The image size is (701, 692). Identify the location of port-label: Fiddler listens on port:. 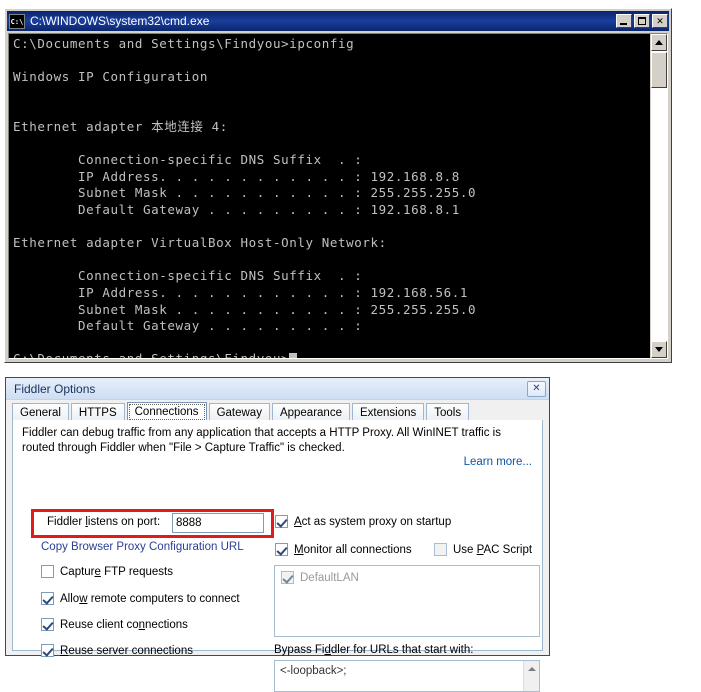
(103, 522).